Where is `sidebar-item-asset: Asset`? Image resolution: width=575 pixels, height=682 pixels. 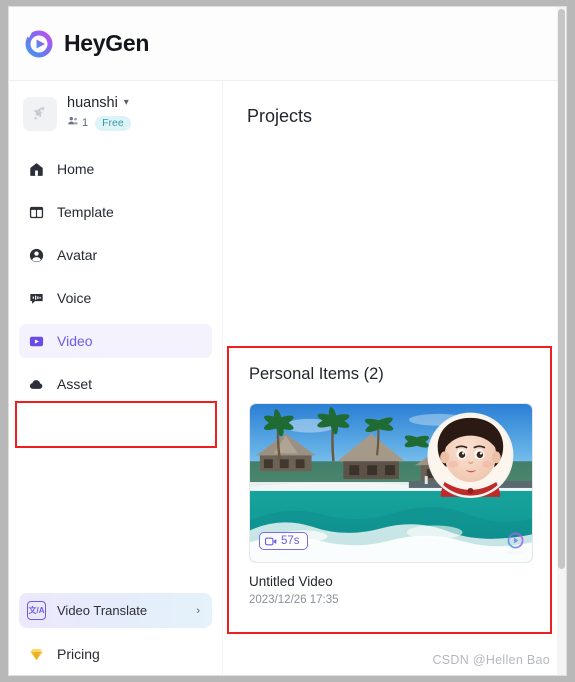 sidebar-item-asset: Asset is located at coordinates (115, 384).